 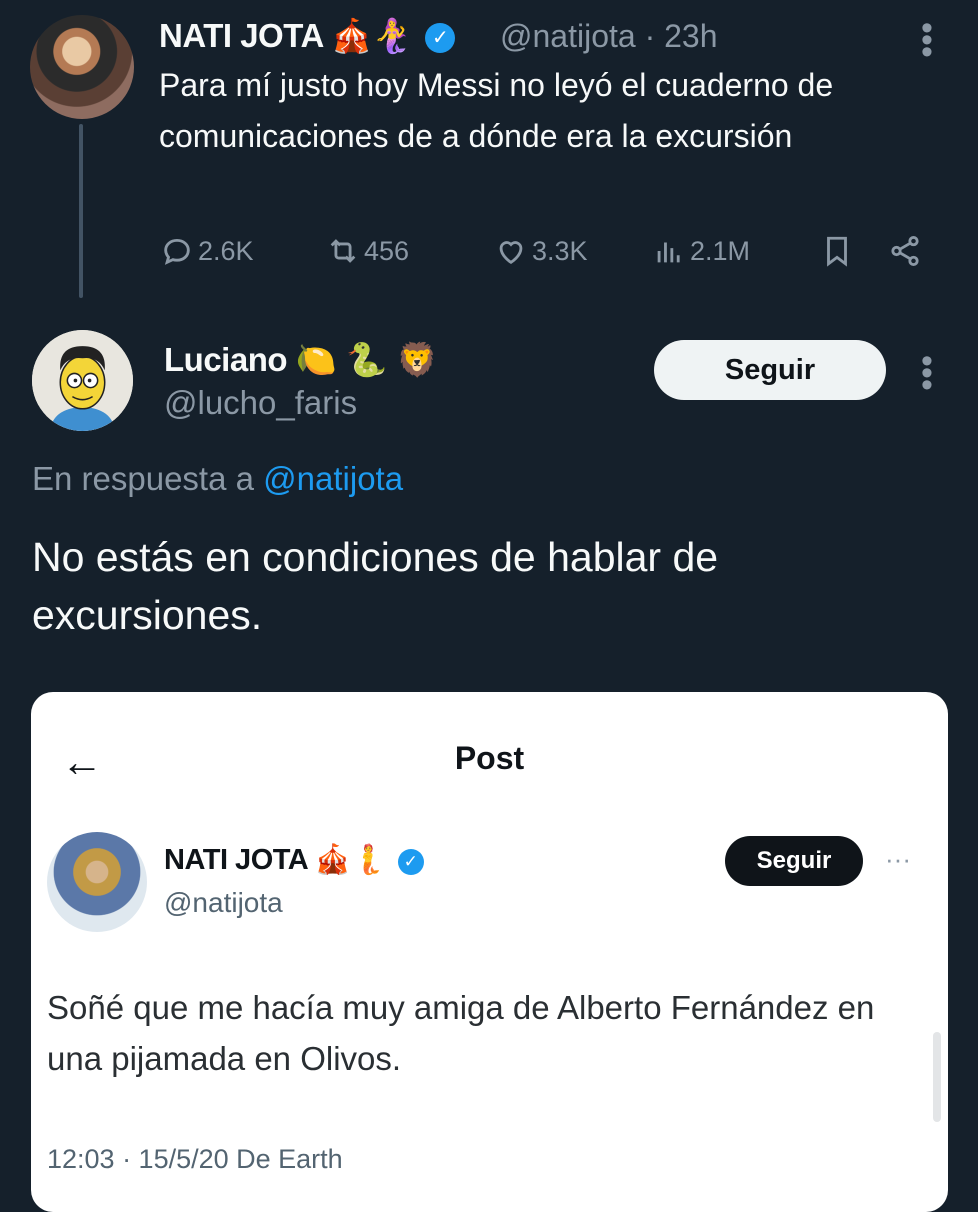 I want to click on reply-handle-link: @natijota, so click(x=333, y=478).